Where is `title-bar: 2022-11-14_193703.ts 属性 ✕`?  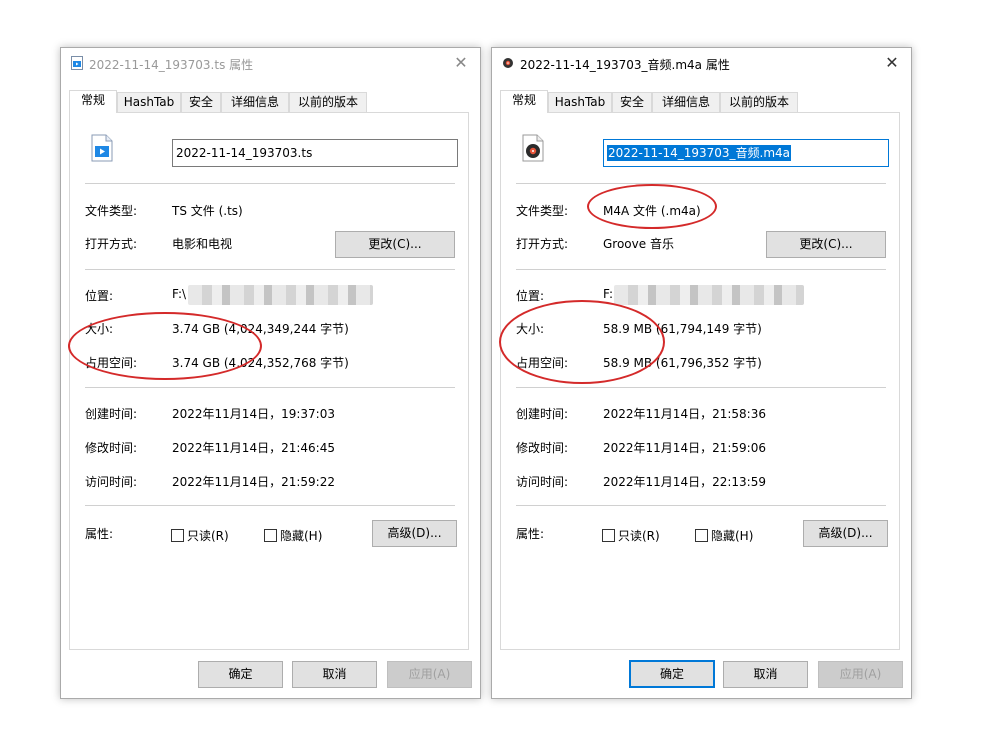 title-bar: 2022-11-14_193703.ts 属性 ✕ is located at coordinates (270, 63).